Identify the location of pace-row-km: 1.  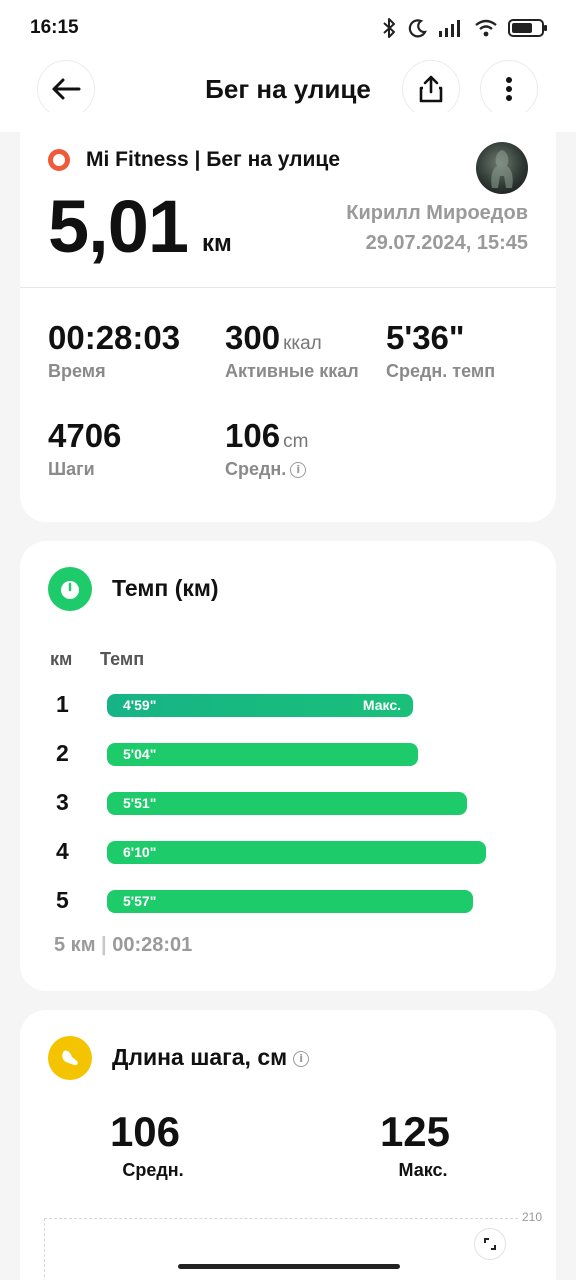
(62, 704).